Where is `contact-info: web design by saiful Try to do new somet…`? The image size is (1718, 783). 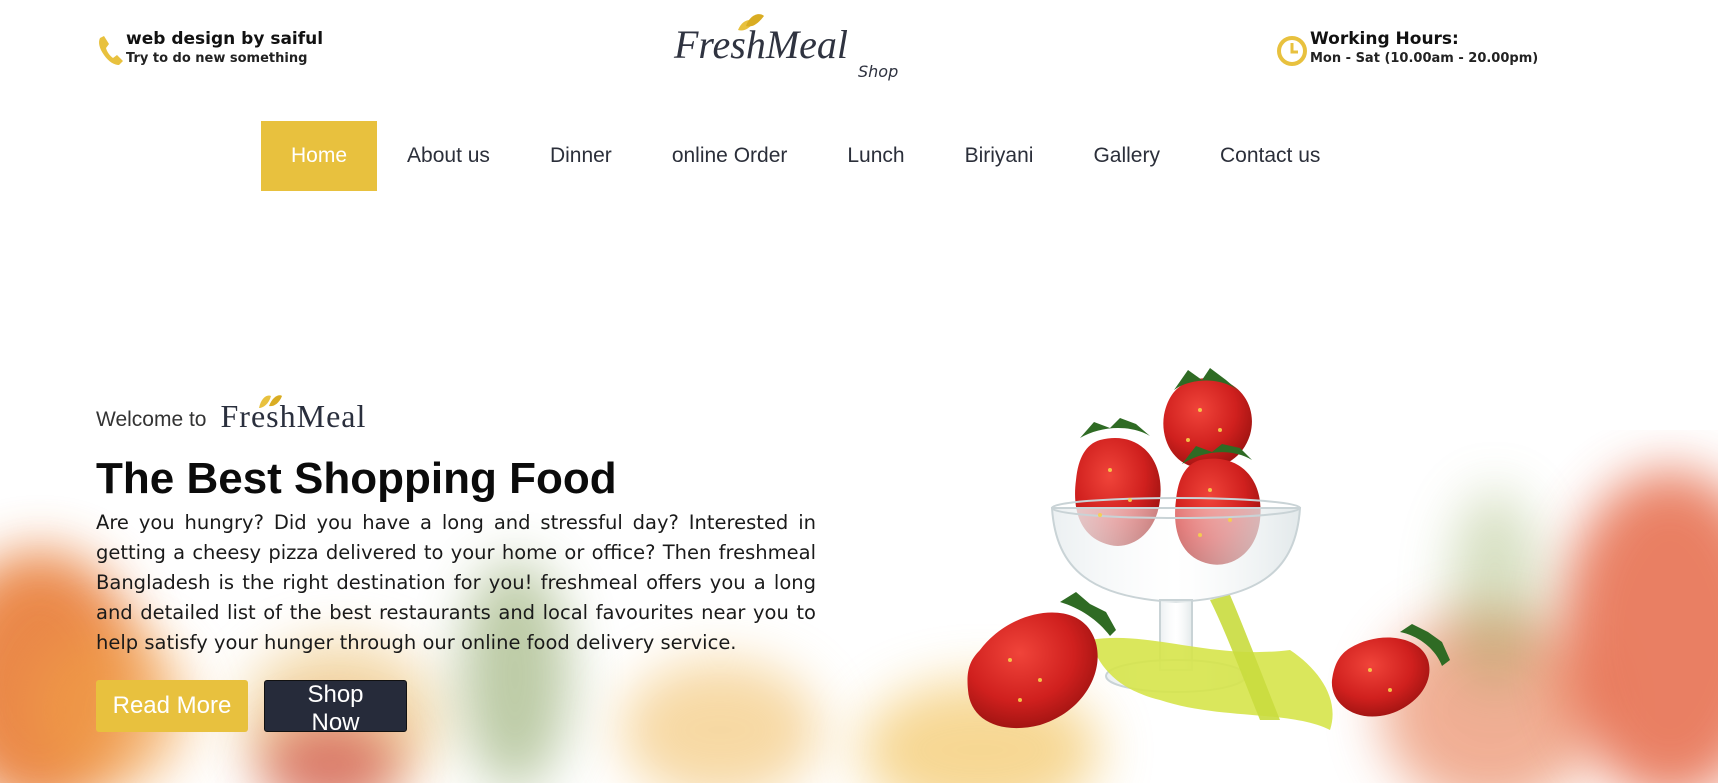
contact-info: web design by saiful Try to do new somet… is located at coordinates (209, 48).